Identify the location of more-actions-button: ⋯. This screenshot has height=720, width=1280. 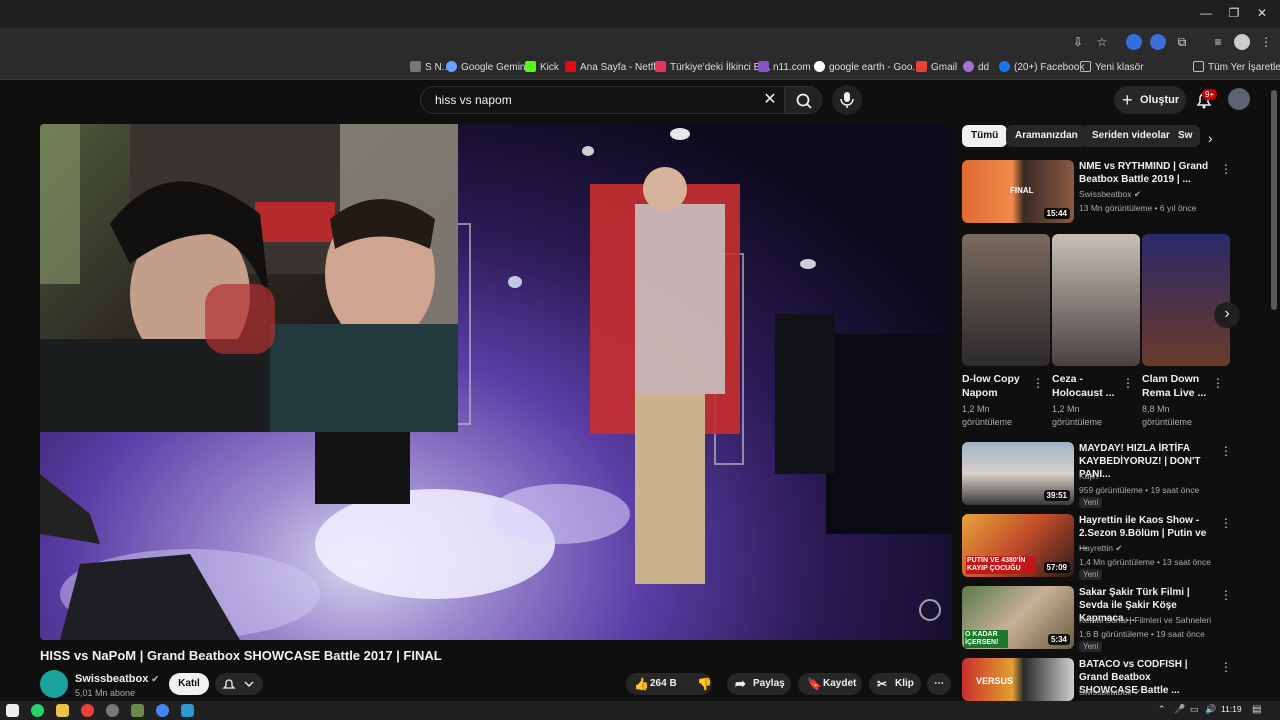
(939, 684).